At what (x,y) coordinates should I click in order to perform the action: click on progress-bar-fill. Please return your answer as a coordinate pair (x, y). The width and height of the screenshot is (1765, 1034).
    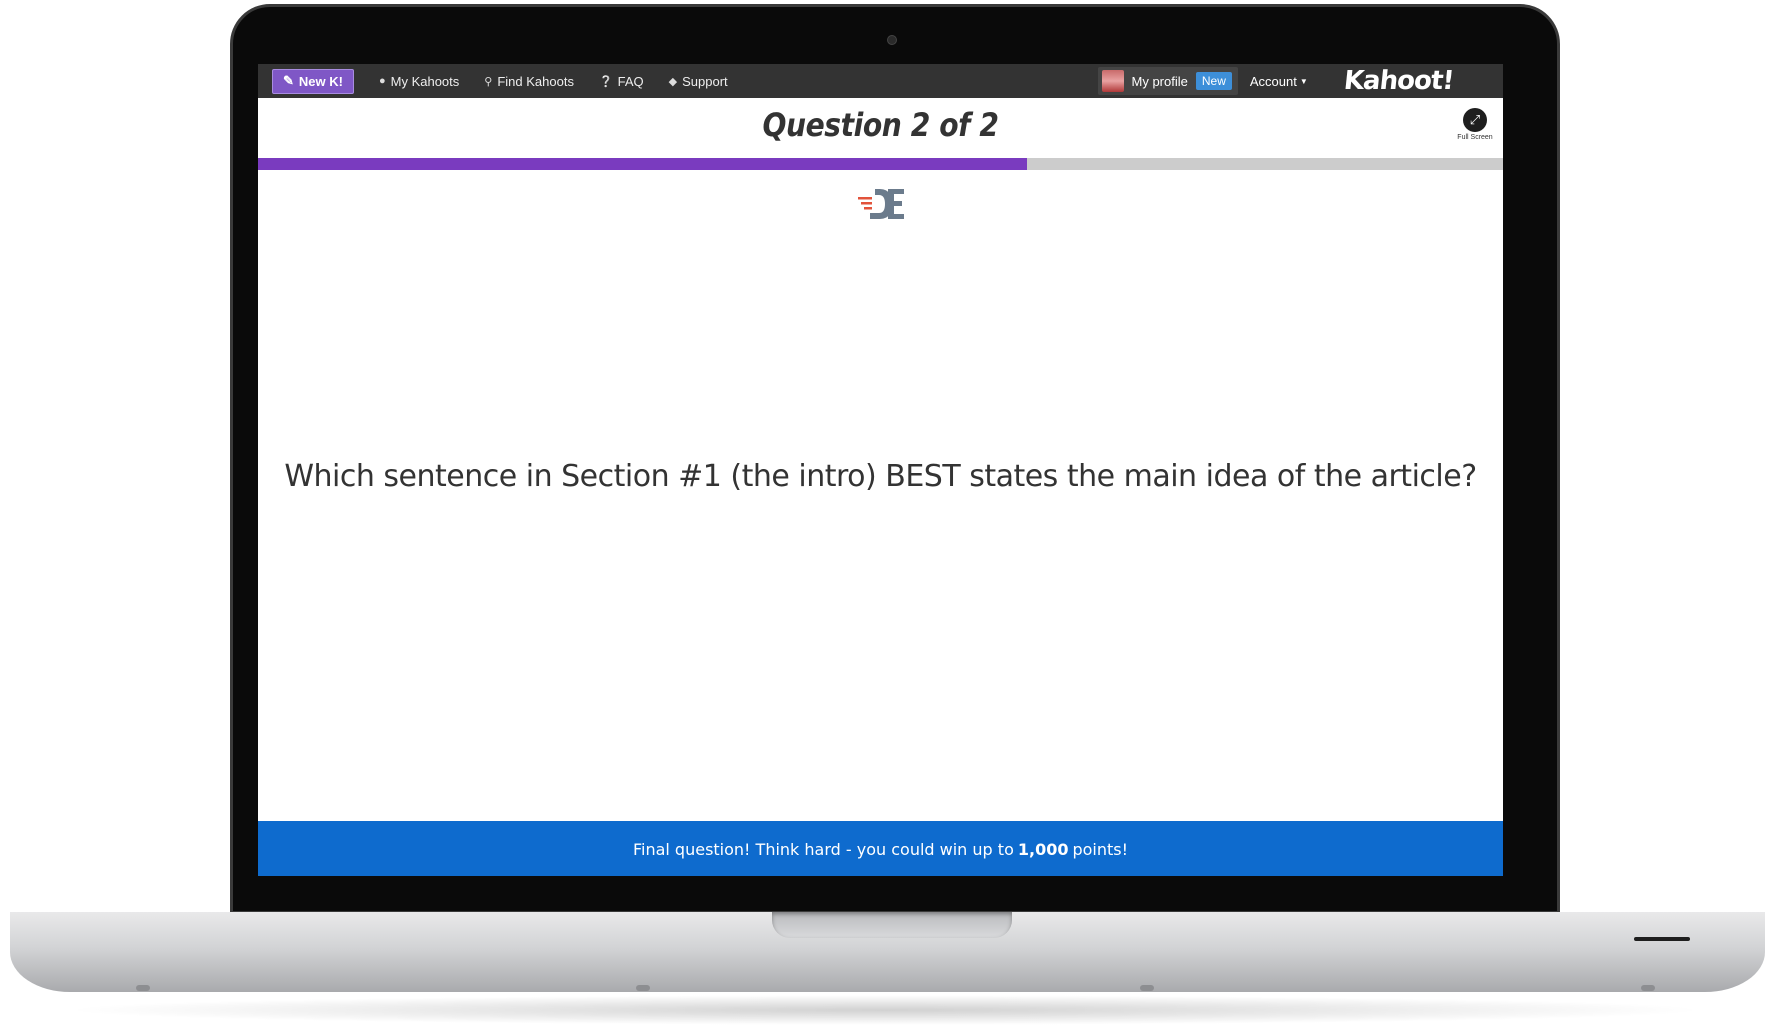
    Looking at the image, I should click on (643, 164).